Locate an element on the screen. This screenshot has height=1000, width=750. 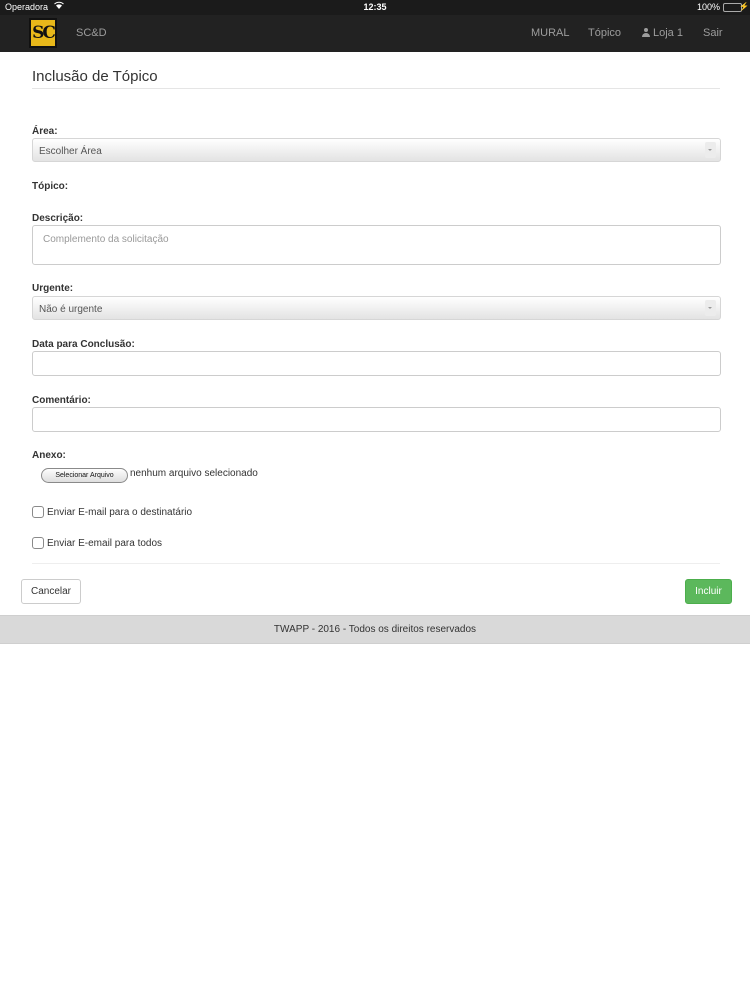
email-destinatario-label: Enviar E-mail para o destinatário is located at coordinates (119, 512).